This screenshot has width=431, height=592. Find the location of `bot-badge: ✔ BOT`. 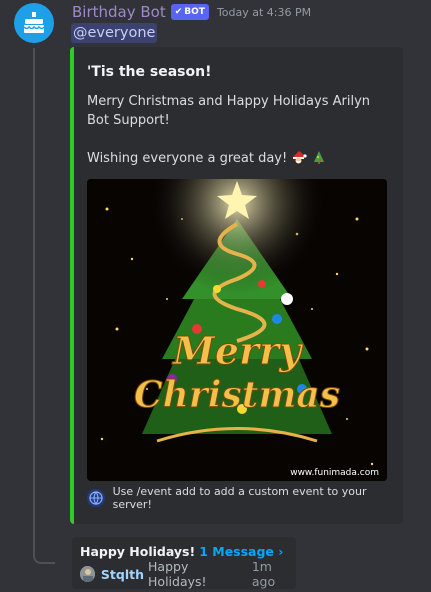

bot-badge: ✔ BOT is located at coordinates (189, 12).